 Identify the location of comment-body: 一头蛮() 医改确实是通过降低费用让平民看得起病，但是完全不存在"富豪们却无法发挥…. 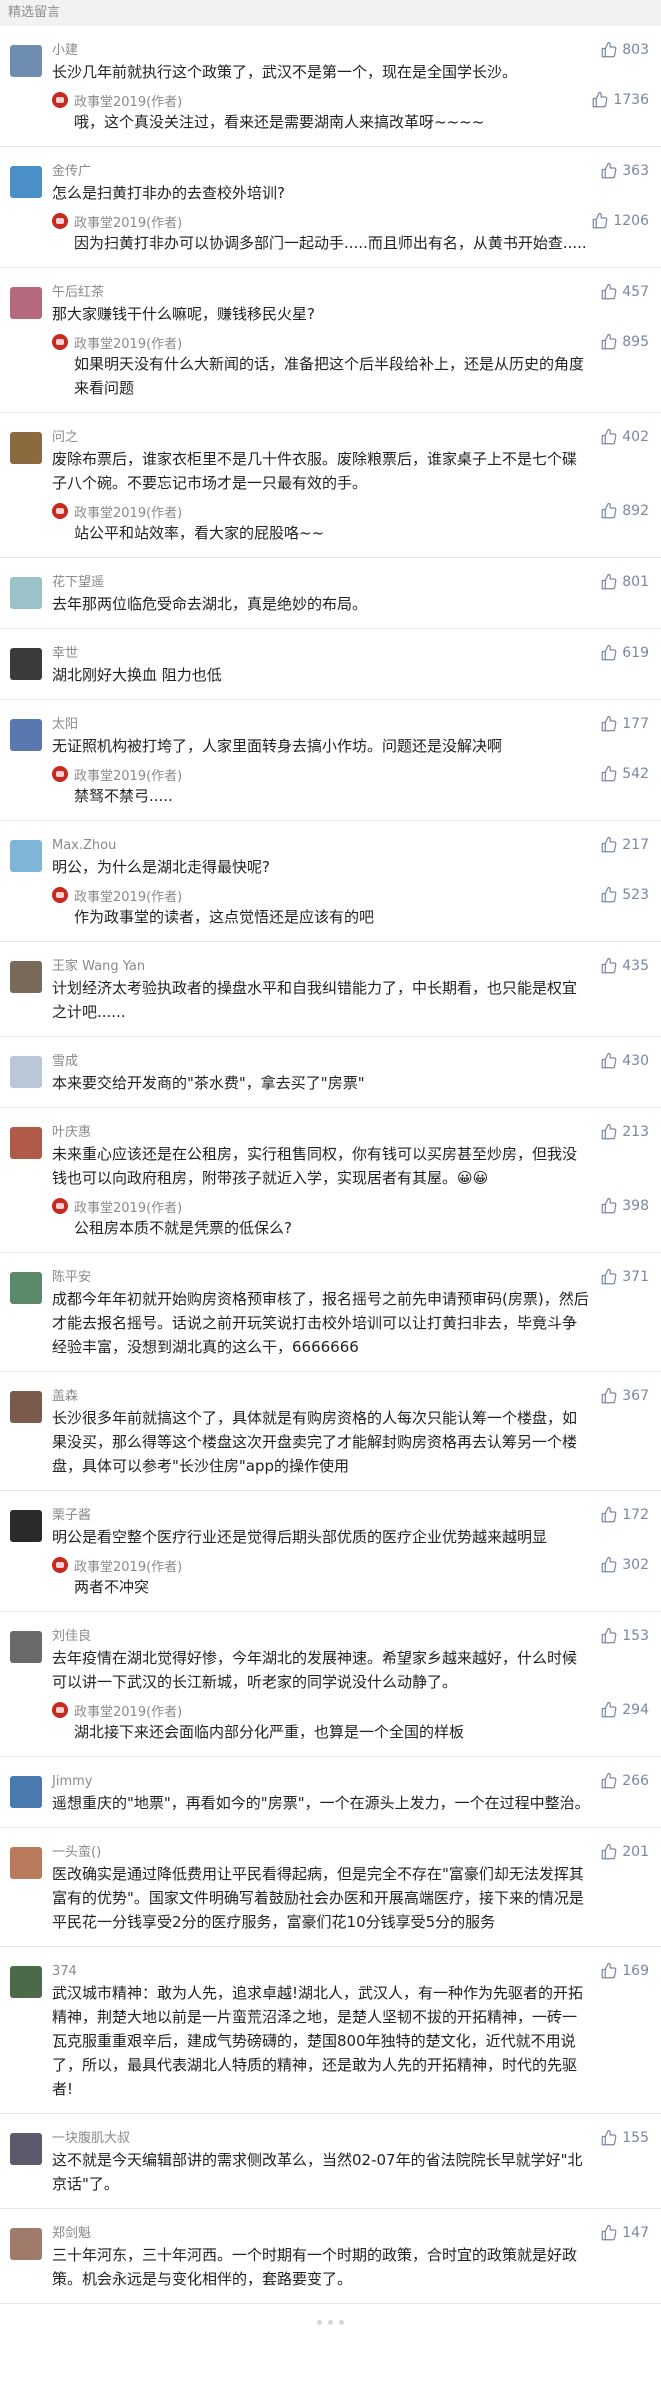
(351, 1889).